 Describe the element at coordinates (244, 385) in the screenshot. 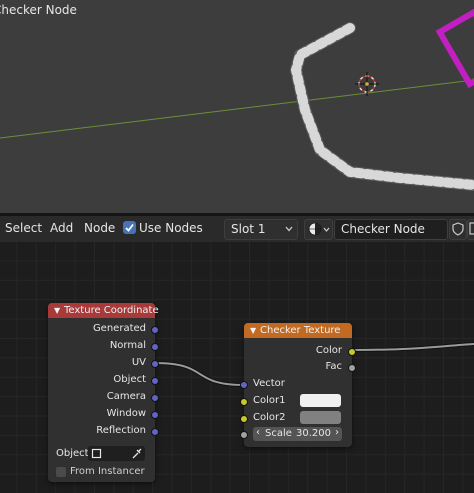

I see `input-vector-socket` at that location.